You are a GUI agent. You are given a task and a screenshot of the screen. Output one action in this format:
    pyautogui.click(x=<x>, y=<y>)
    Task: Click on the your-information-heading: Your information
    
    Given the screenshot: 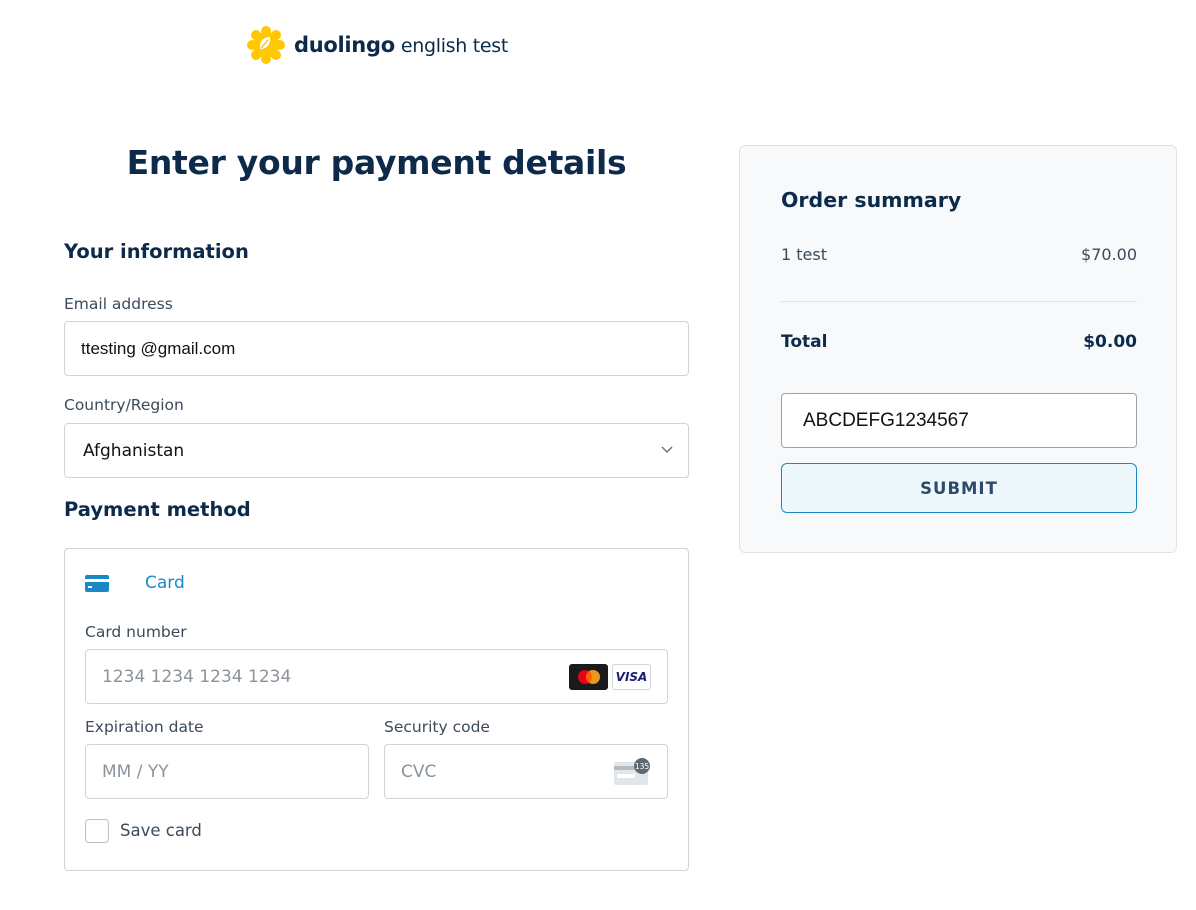 What is the action you would take?
    pyautogui.click(x=156, y=251)
    